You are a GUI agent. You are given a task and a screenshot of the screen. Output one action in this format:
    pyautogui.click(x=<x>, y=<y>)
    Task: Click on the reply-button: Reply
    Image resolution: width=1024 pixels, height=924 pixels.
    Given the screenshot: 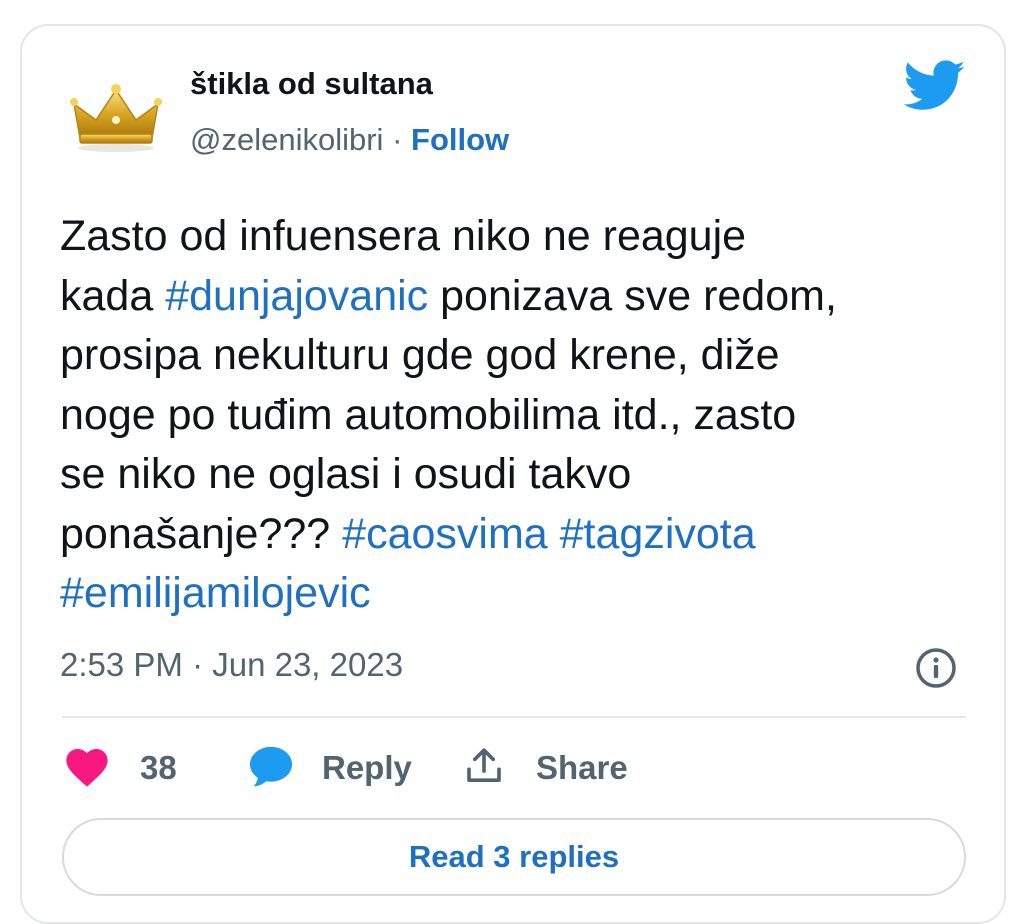 What is the action you would take?
    pyautogui.click(x=330, y=768)
    